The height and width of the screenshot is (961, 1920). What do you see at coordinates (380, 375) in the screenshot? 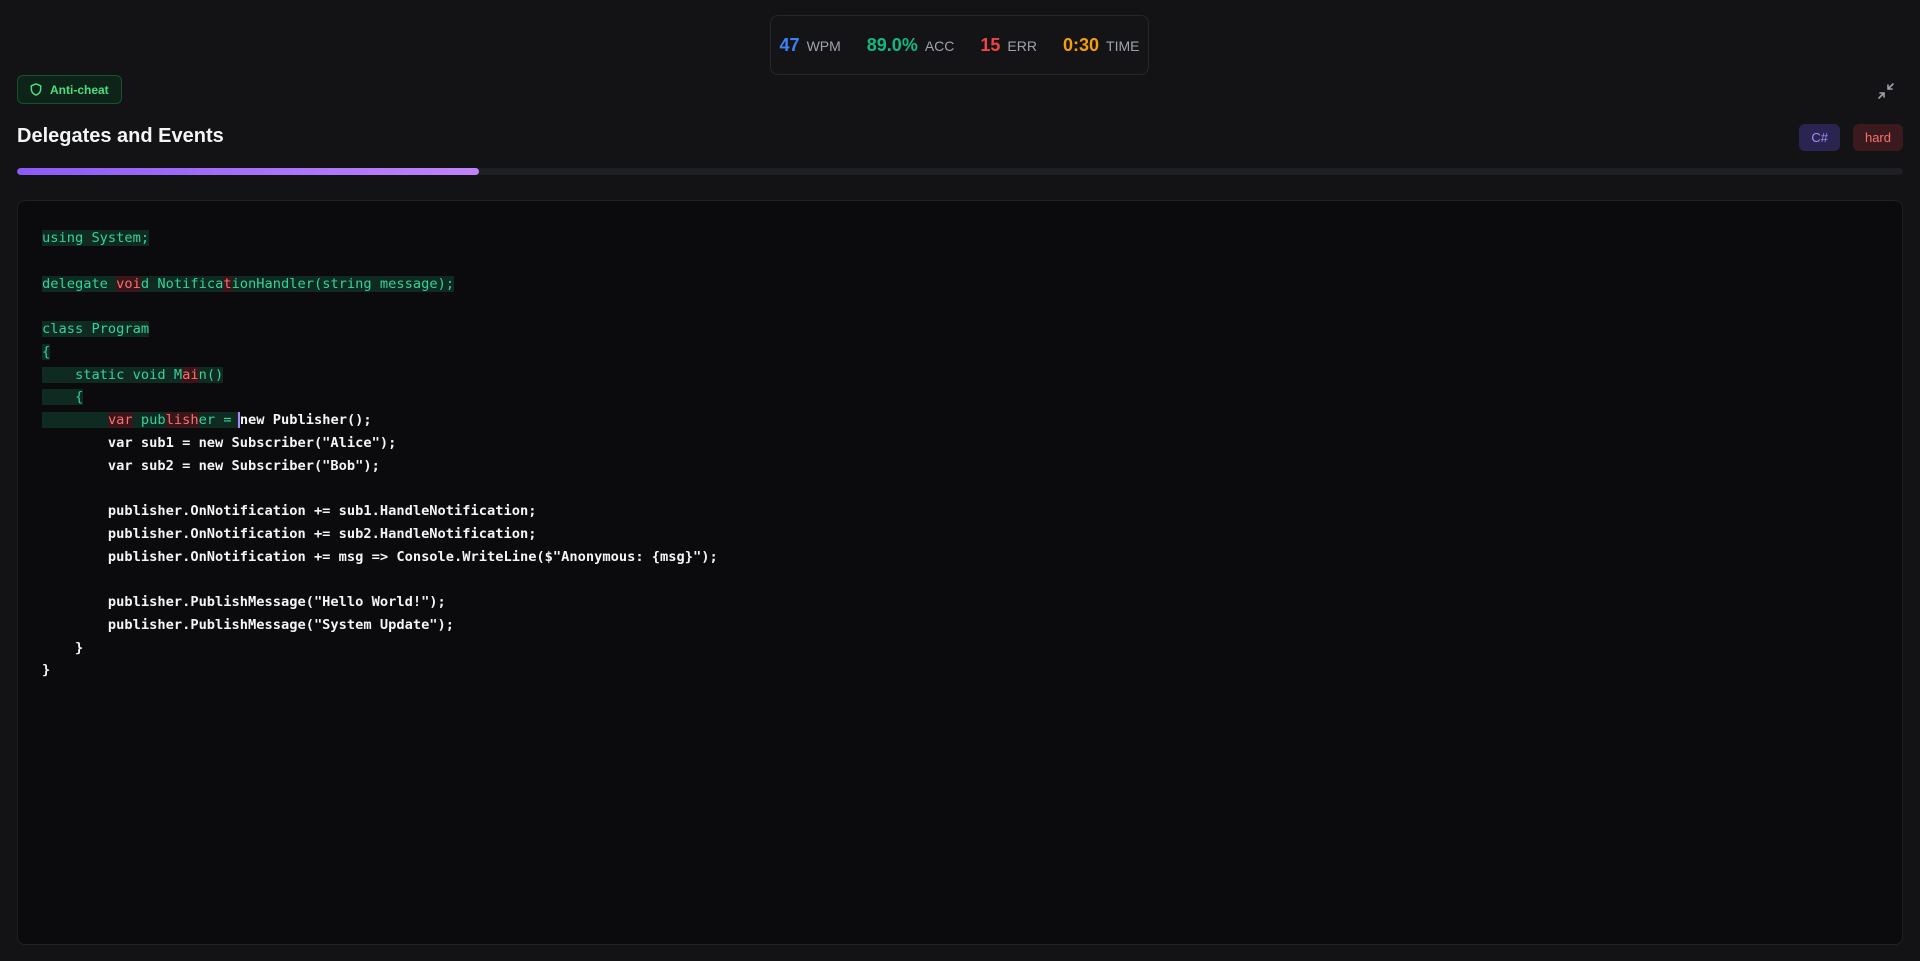
I see `code-line: static void Main()` at bounding box center [380, 375].